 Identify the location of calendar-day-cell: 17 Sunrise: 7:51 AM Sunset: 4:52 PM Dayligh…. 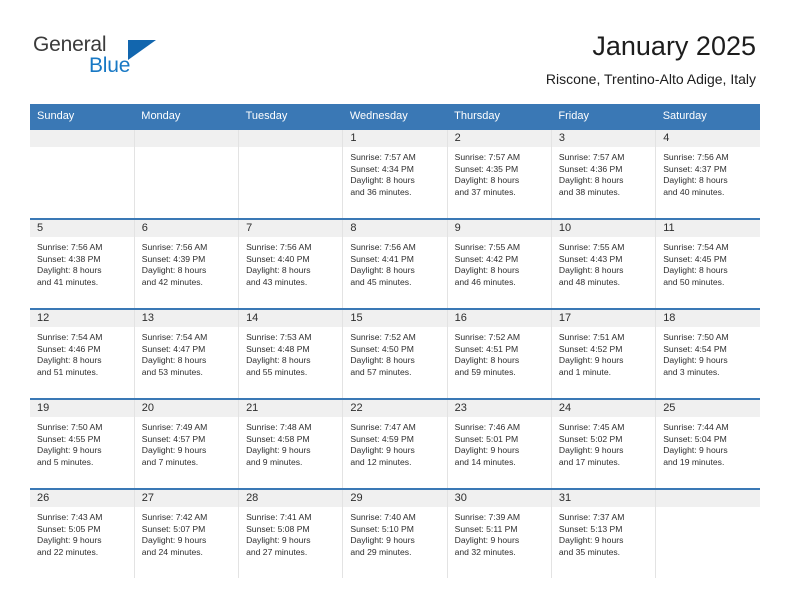
(604, 353).